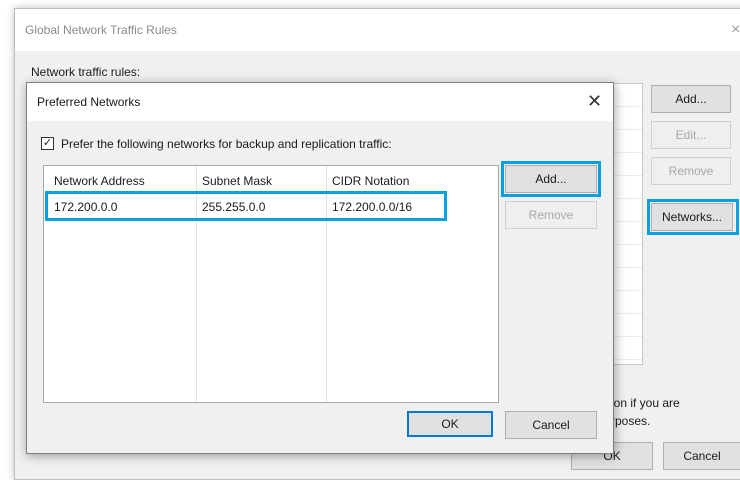 The width and height of the screenshot is (740, 480). I want to click on dialog-title: Preferred Networks, so click(89, 102).